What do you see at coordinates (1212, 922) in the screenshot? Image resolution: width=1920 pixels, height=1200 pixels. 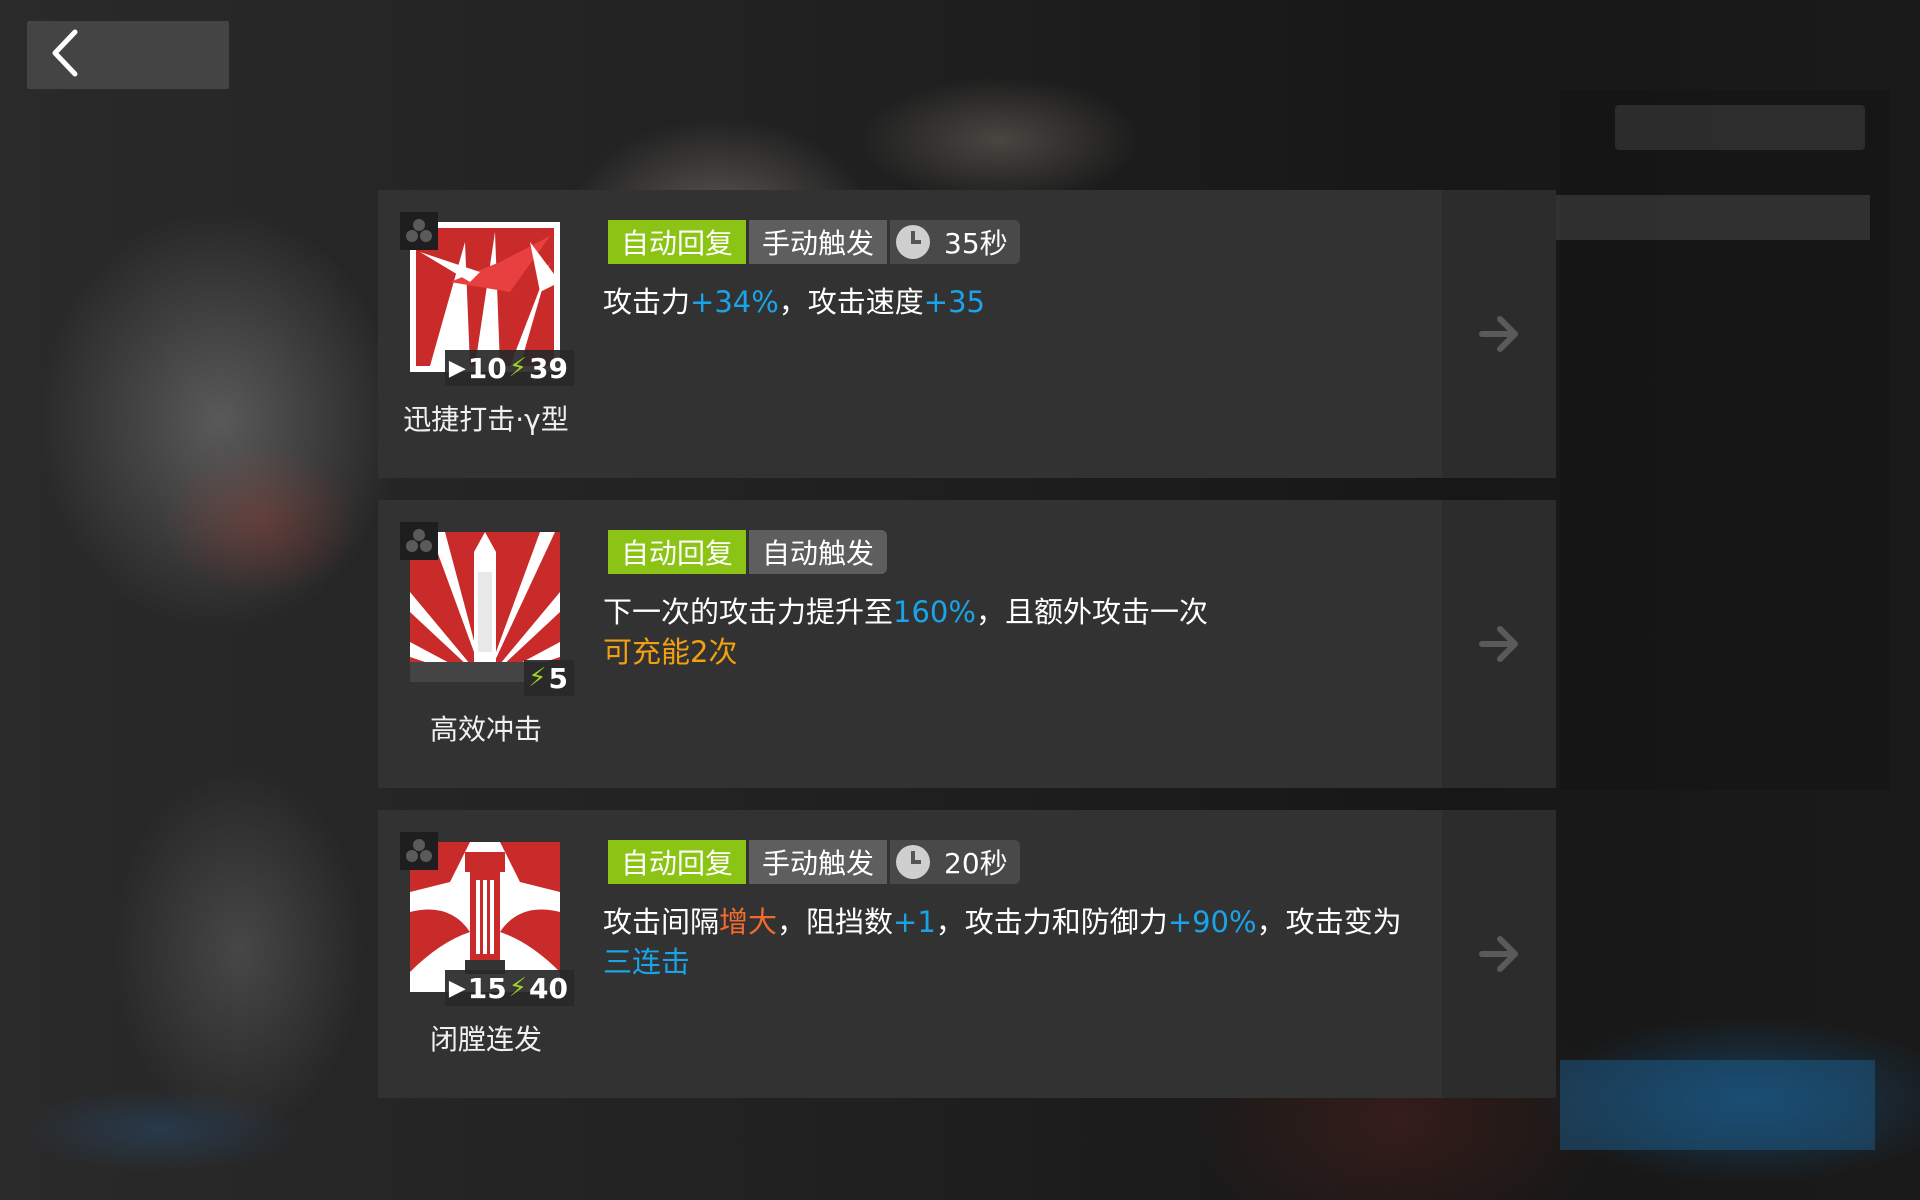 I see `desc-value: +90%` at bounding box center [1212, 922].